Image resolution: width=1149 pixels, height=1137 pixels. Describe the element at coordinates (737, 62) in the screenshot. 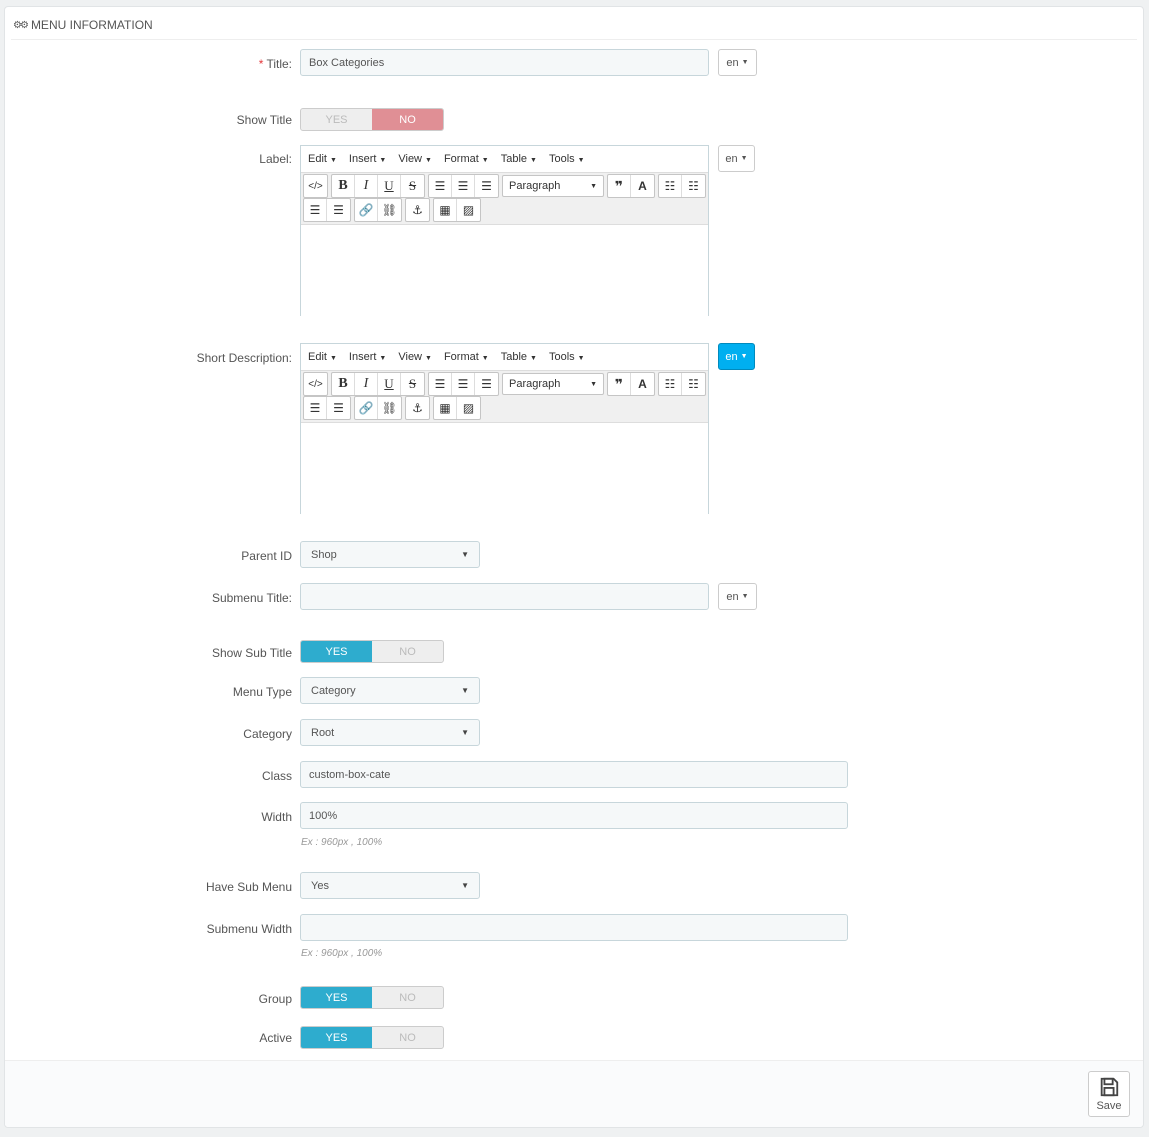

I see `title-lang-button: en ▼` at that location.